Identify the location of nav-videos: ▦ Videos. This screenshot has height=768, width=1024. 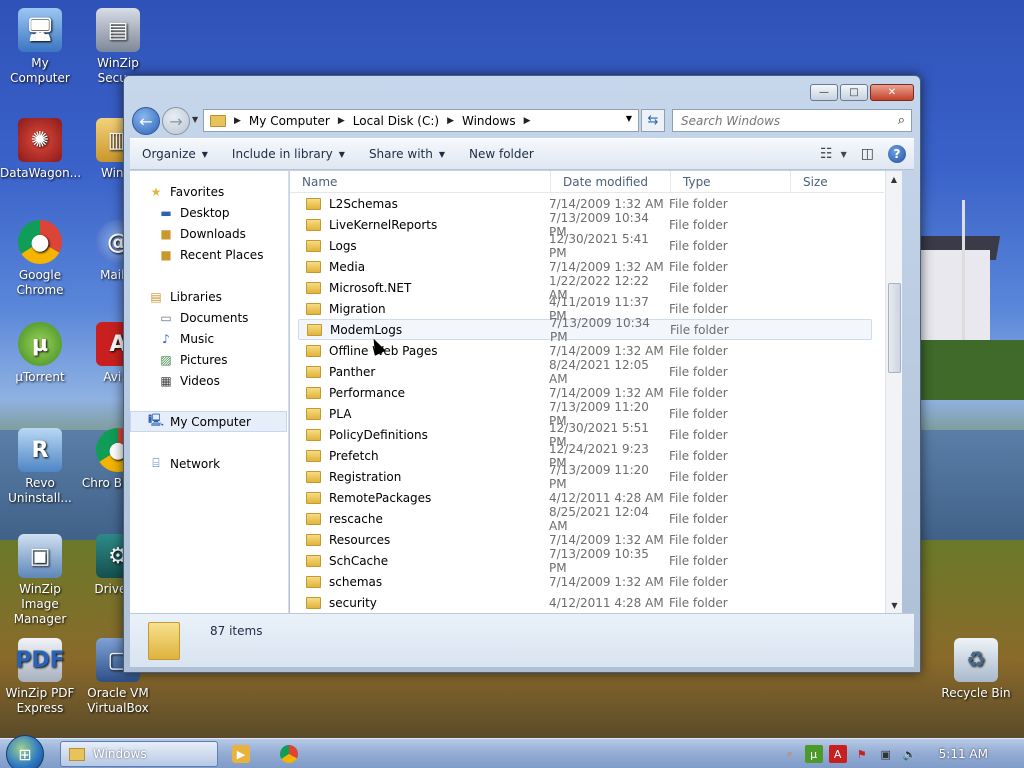
(209, 380).